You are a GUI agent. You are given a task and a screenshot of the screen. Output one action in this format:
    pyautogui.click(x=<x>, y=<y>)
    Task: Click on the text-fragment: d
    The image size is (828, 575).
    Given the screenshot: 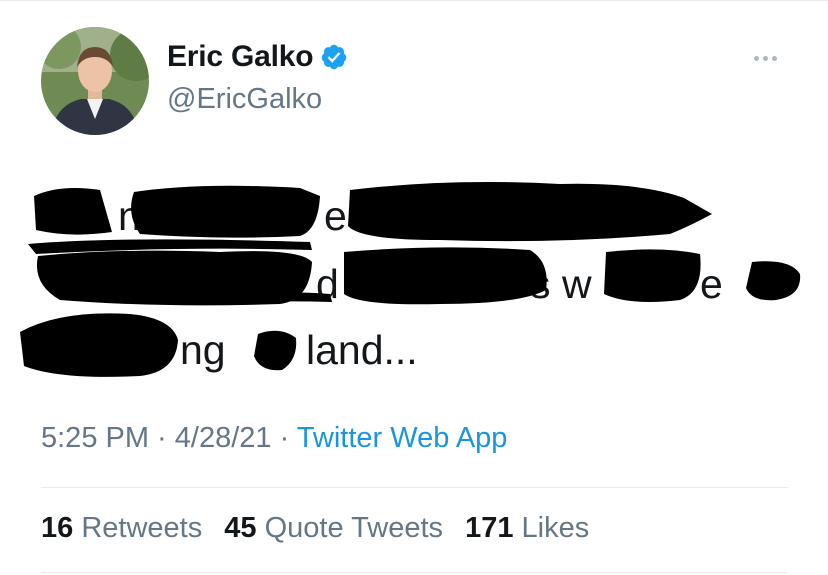 What is the action you would take?
    pyautogui.click(x=327, y=284)
    